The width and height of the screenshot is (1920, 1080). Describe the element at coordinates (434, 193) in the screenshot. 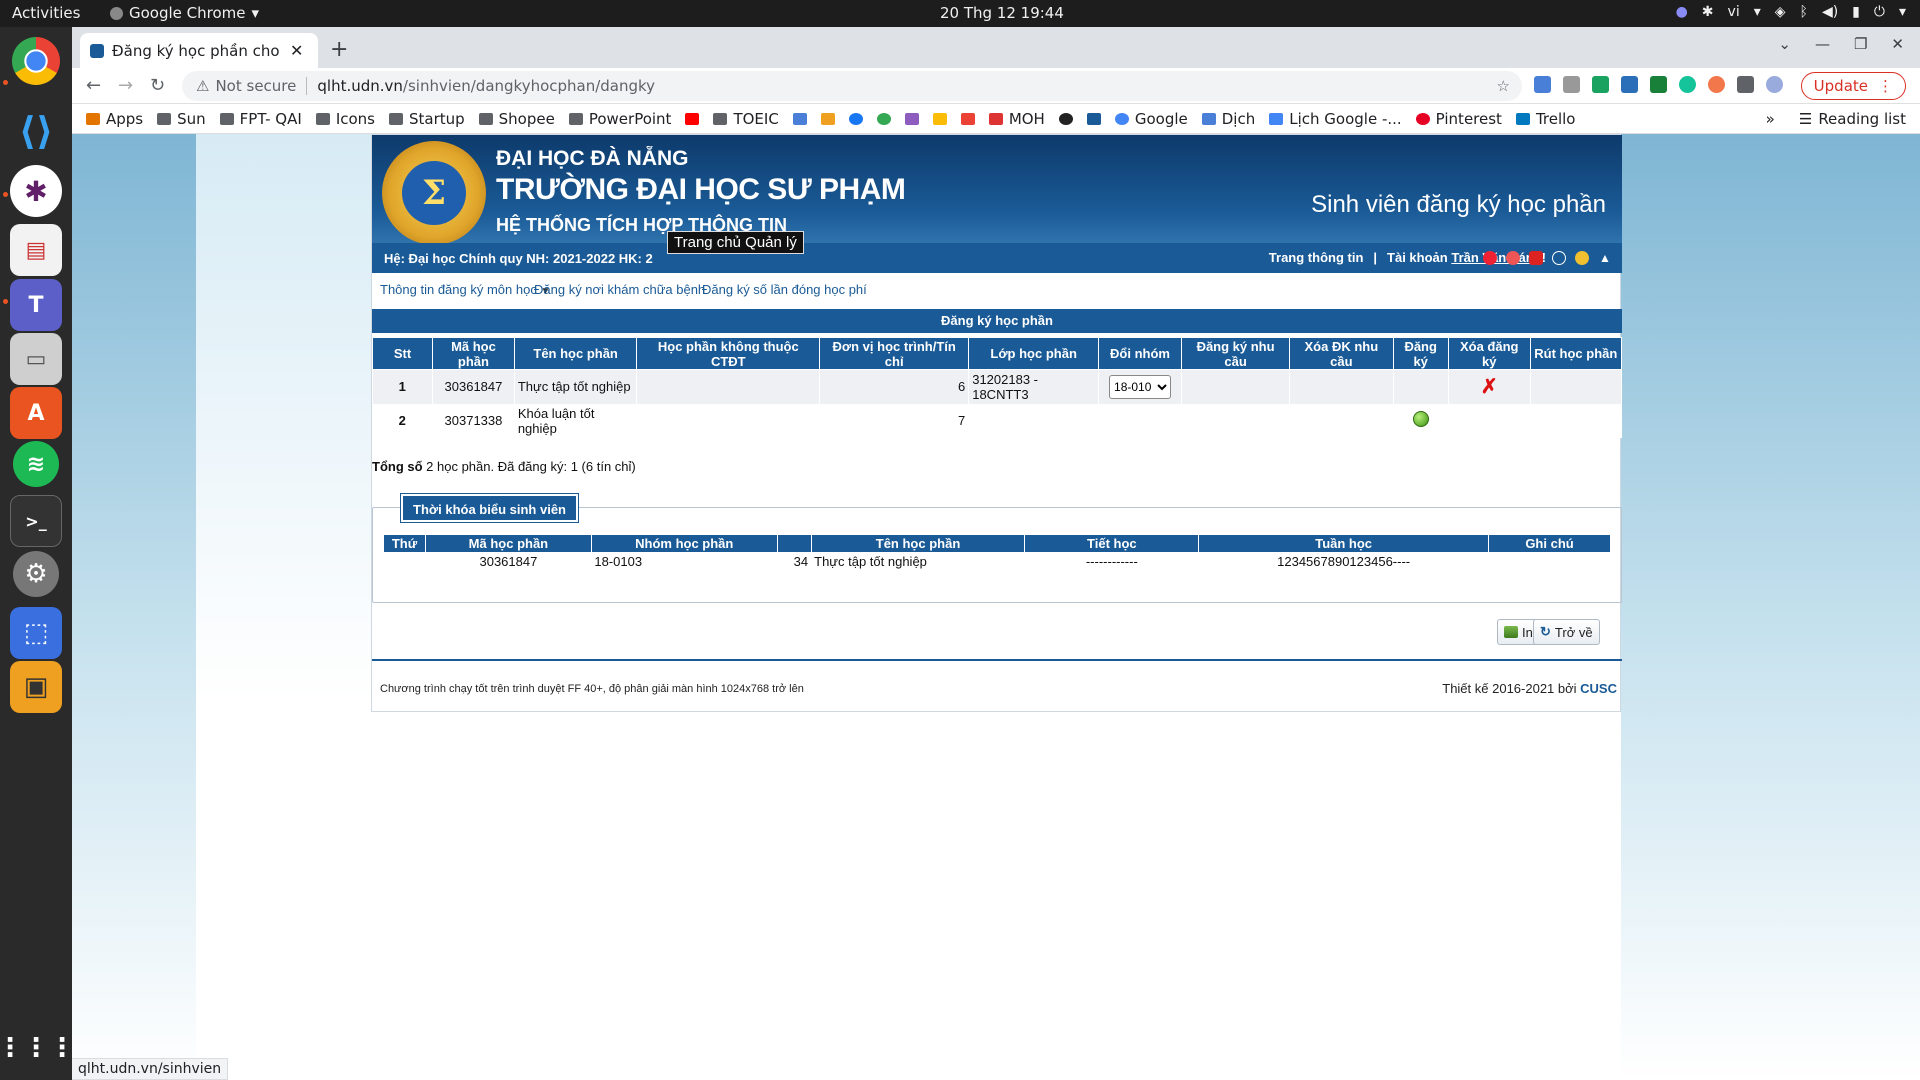

I see `university-logo: Ʃ` at that location.